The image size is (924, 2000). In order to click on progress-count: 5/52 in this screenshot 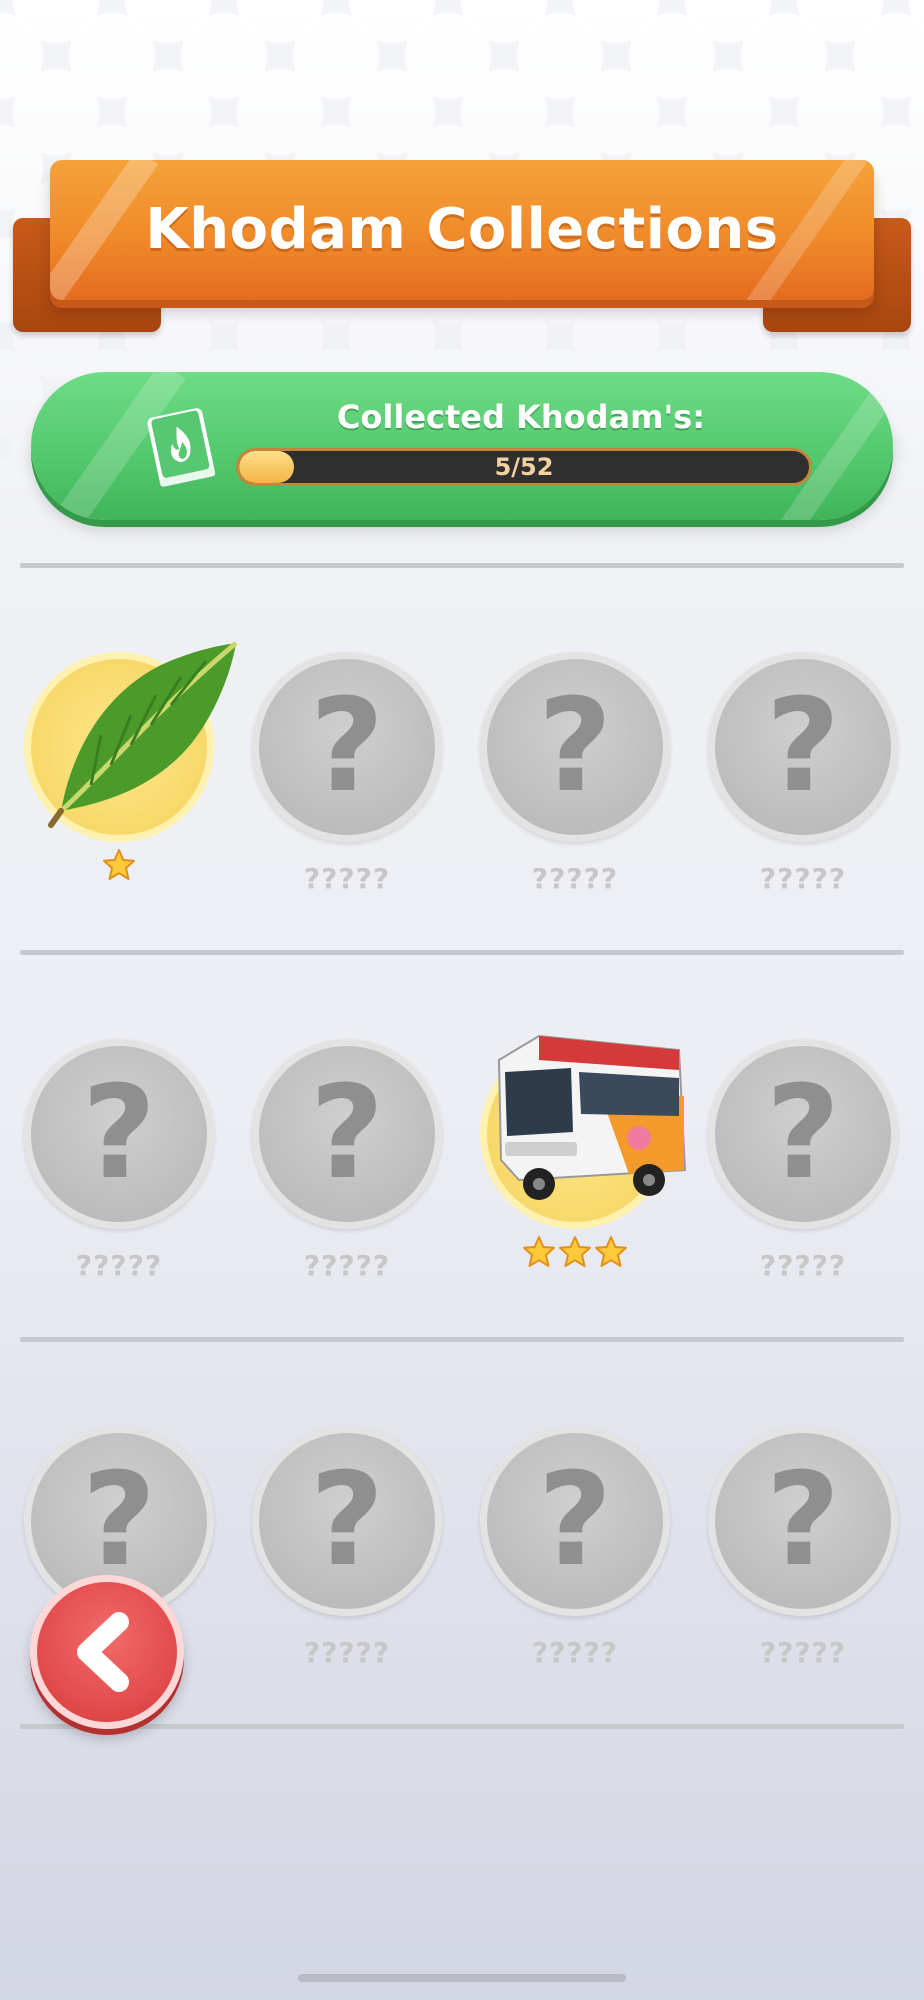, I will do `click(524, 467)`.